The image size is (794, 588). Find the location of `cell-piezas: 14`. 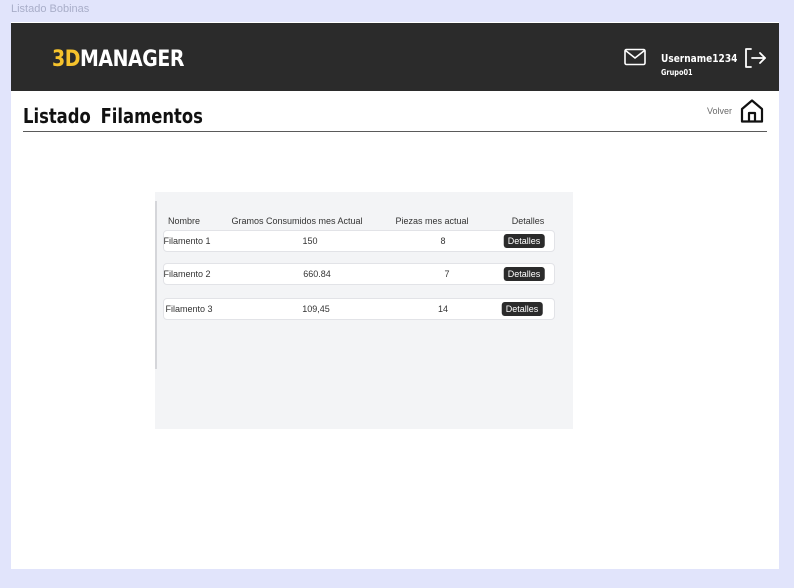

cell-piezas: 14 is located at coordinates (443, 309).